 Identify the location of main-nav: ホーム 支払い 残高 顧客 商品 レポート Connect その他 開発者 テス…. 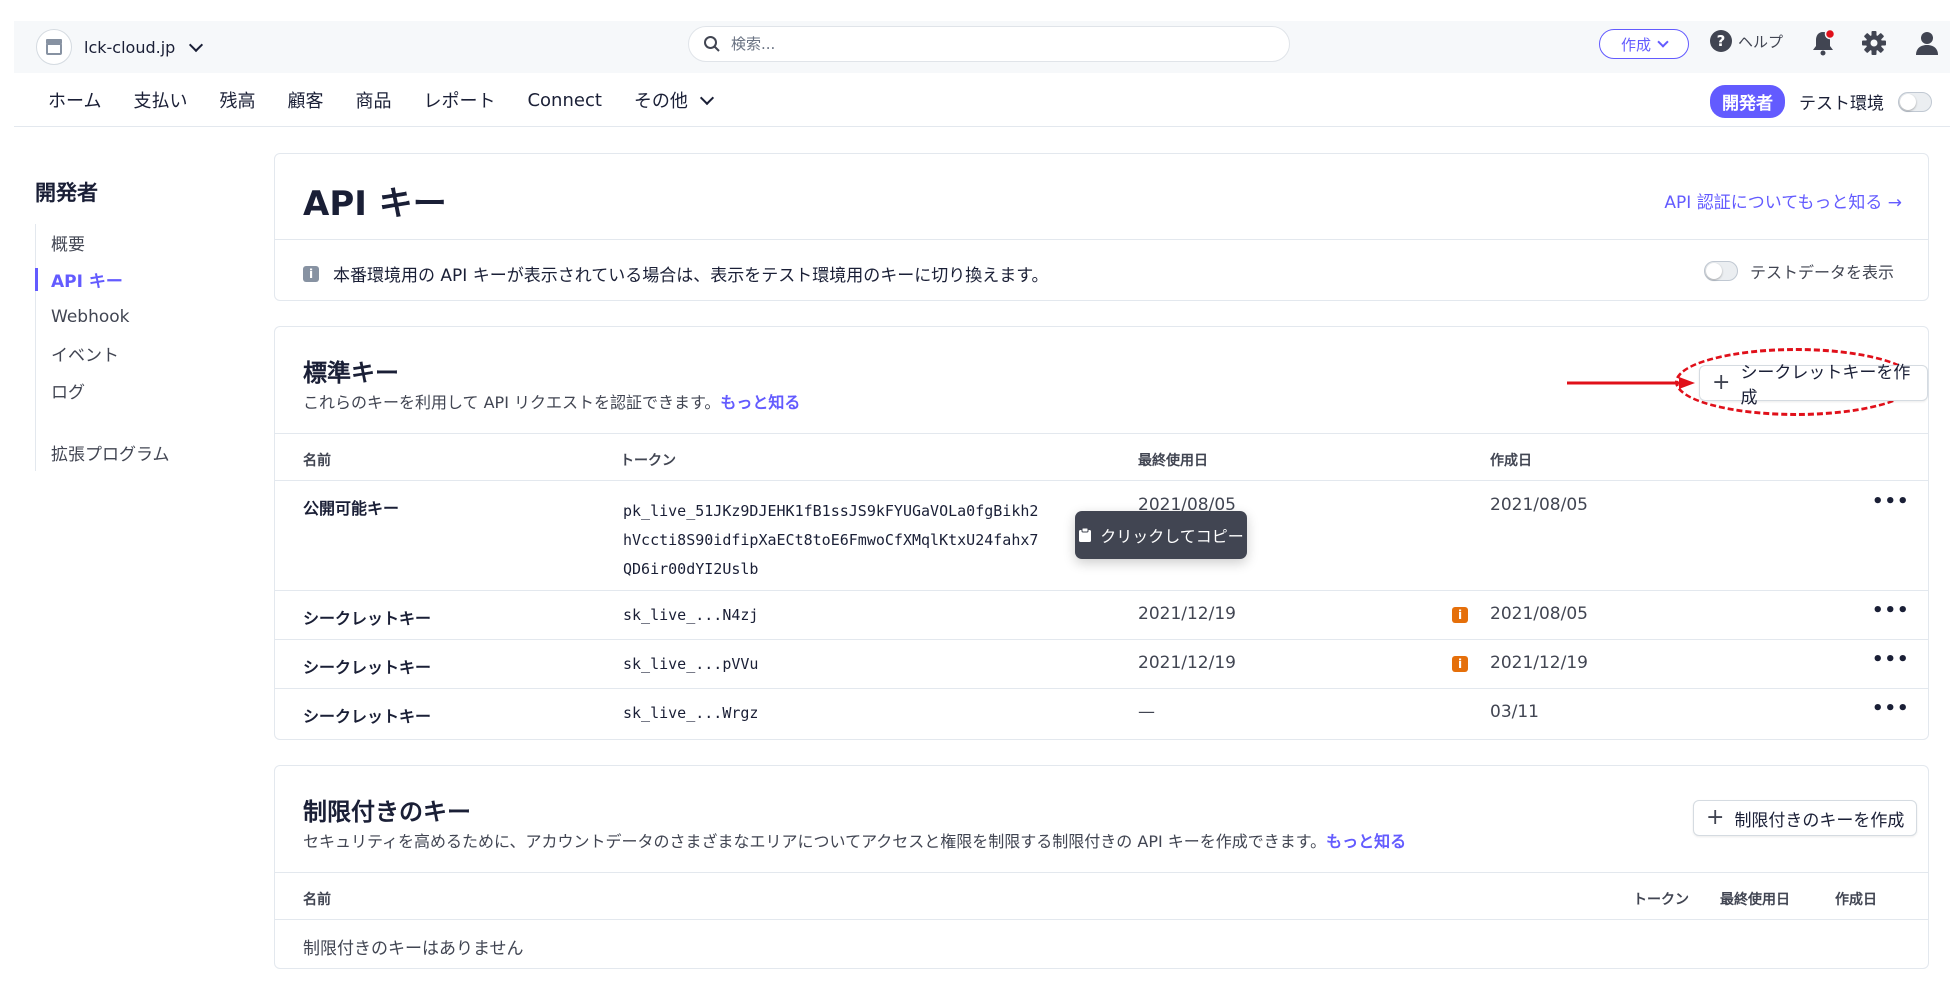
(982, 100).